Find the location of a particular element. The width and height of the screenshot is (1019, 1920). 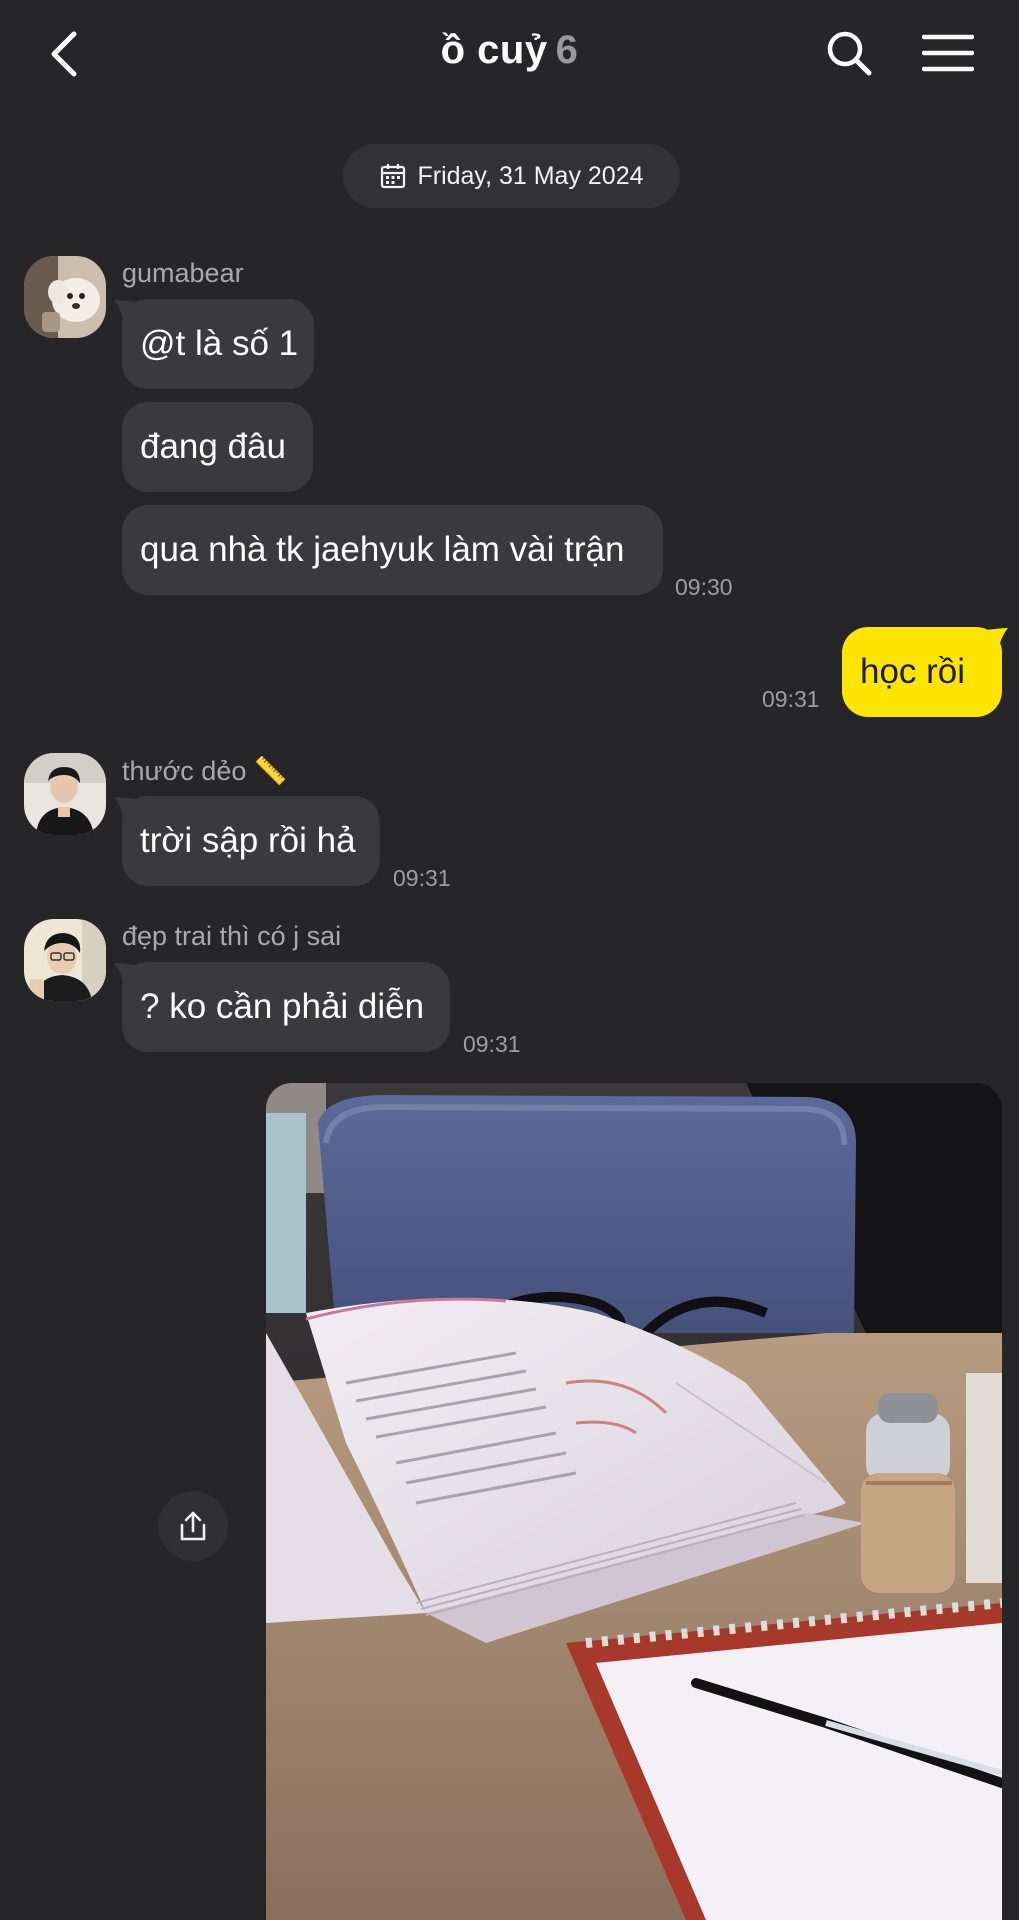

message-text: học rồi is located at coordinates (913, 671).